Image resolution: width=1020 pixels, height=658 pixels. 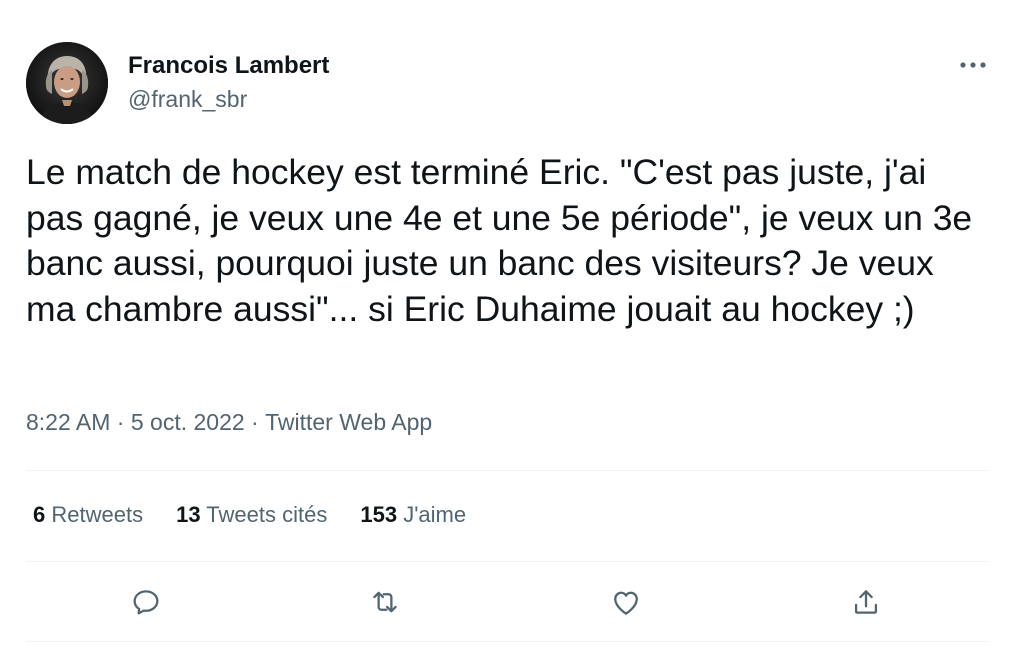 I want to click on more-options-button, so click(x=973, y=65).